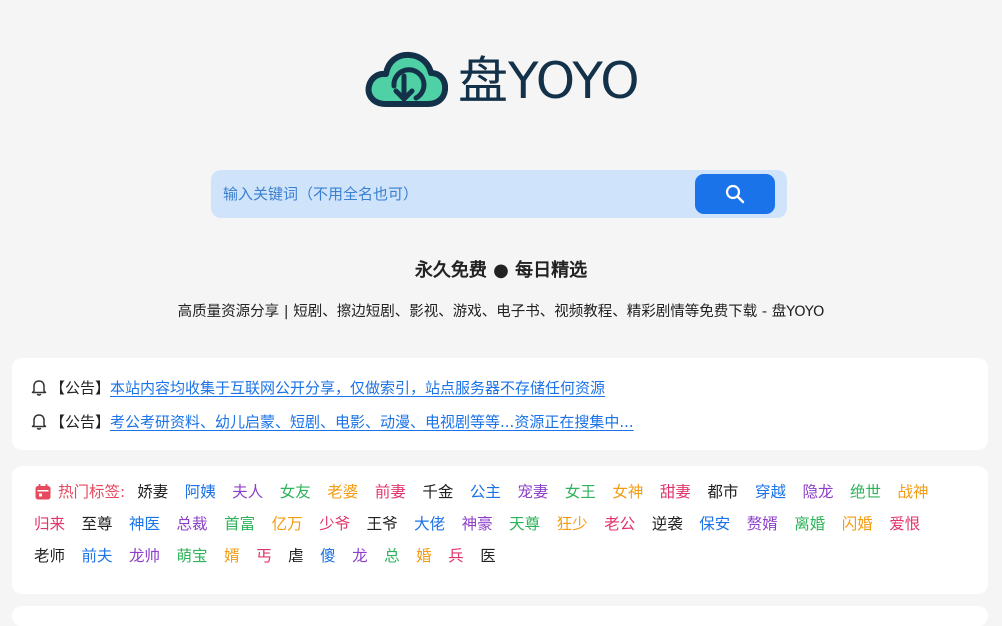  I want to click on hot-tag-link: 至尊, so click(97, 524).